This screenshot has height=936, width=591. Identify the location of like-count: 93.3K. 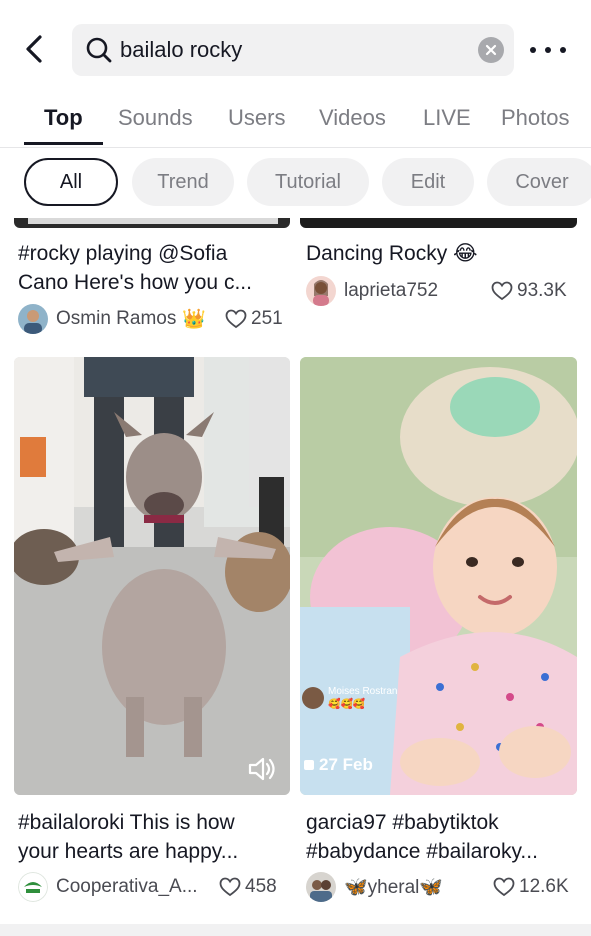
(529, 291).